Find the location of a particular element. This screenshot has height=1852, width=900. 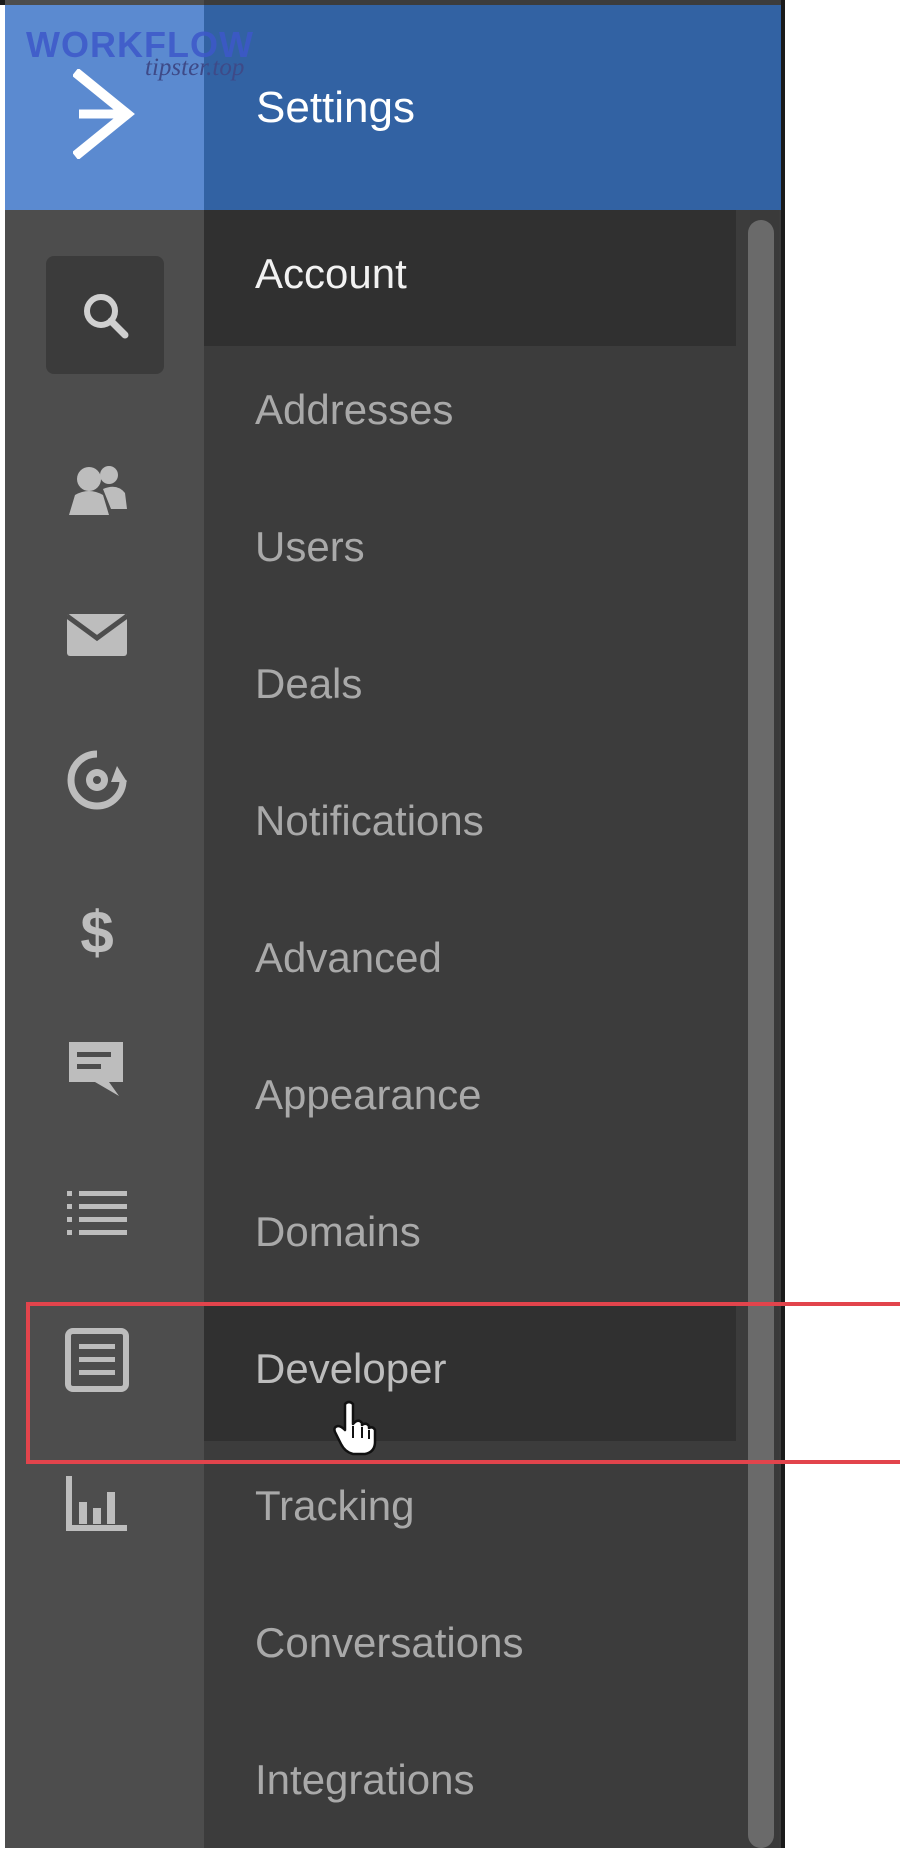

menu-item-integrations: Integrations is located at coordinates (470, 1784).